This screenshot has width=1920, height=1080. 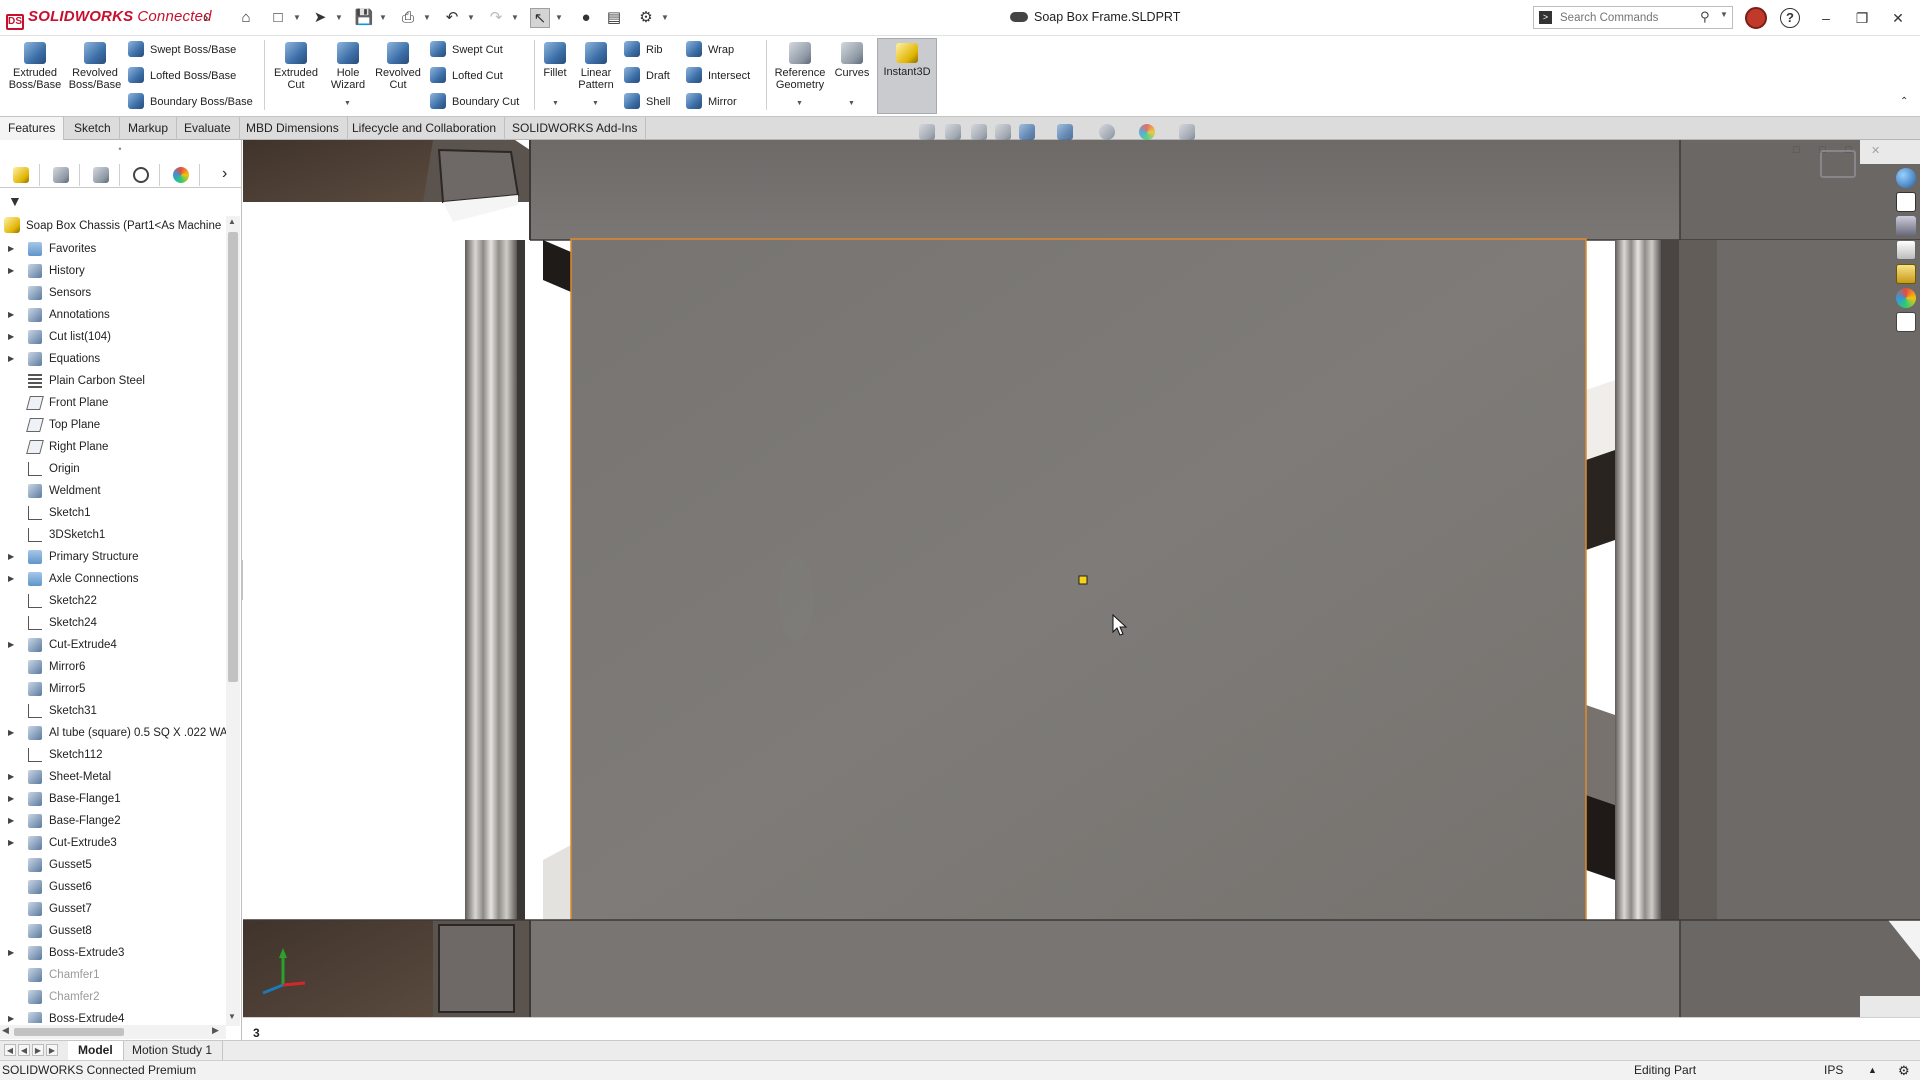 I want to click on tab-lifecycle-collaboration: Lifecycle and Collaboration, so click(x=425, y=128).